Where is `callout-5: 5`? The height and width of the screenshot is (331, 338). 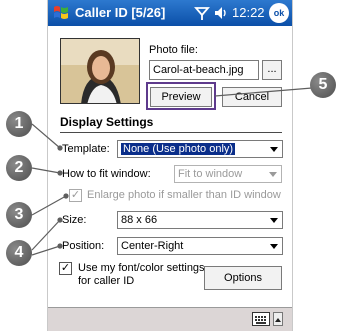
callout-5: 5 is located at coordinates (323, 85).